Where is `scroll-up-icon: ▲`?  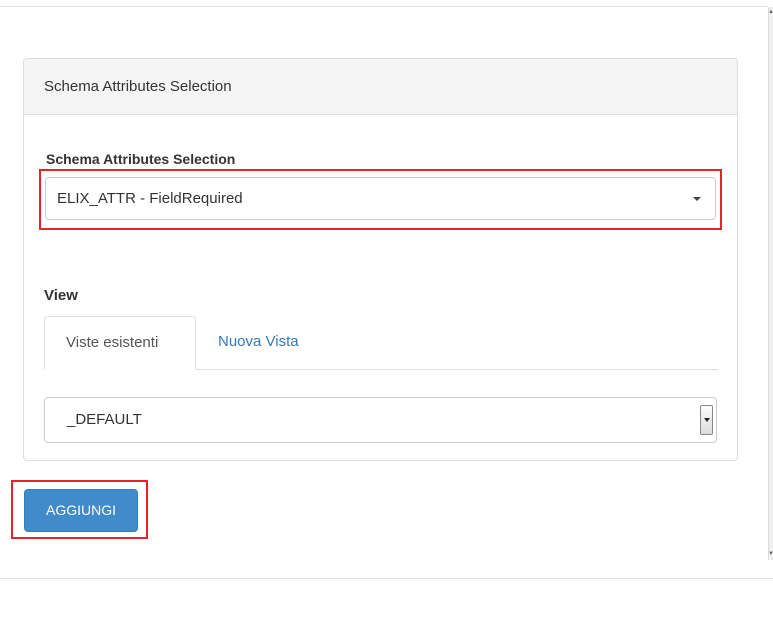 scroll-up-icon: ▲ is located at coordinates (770, 12).